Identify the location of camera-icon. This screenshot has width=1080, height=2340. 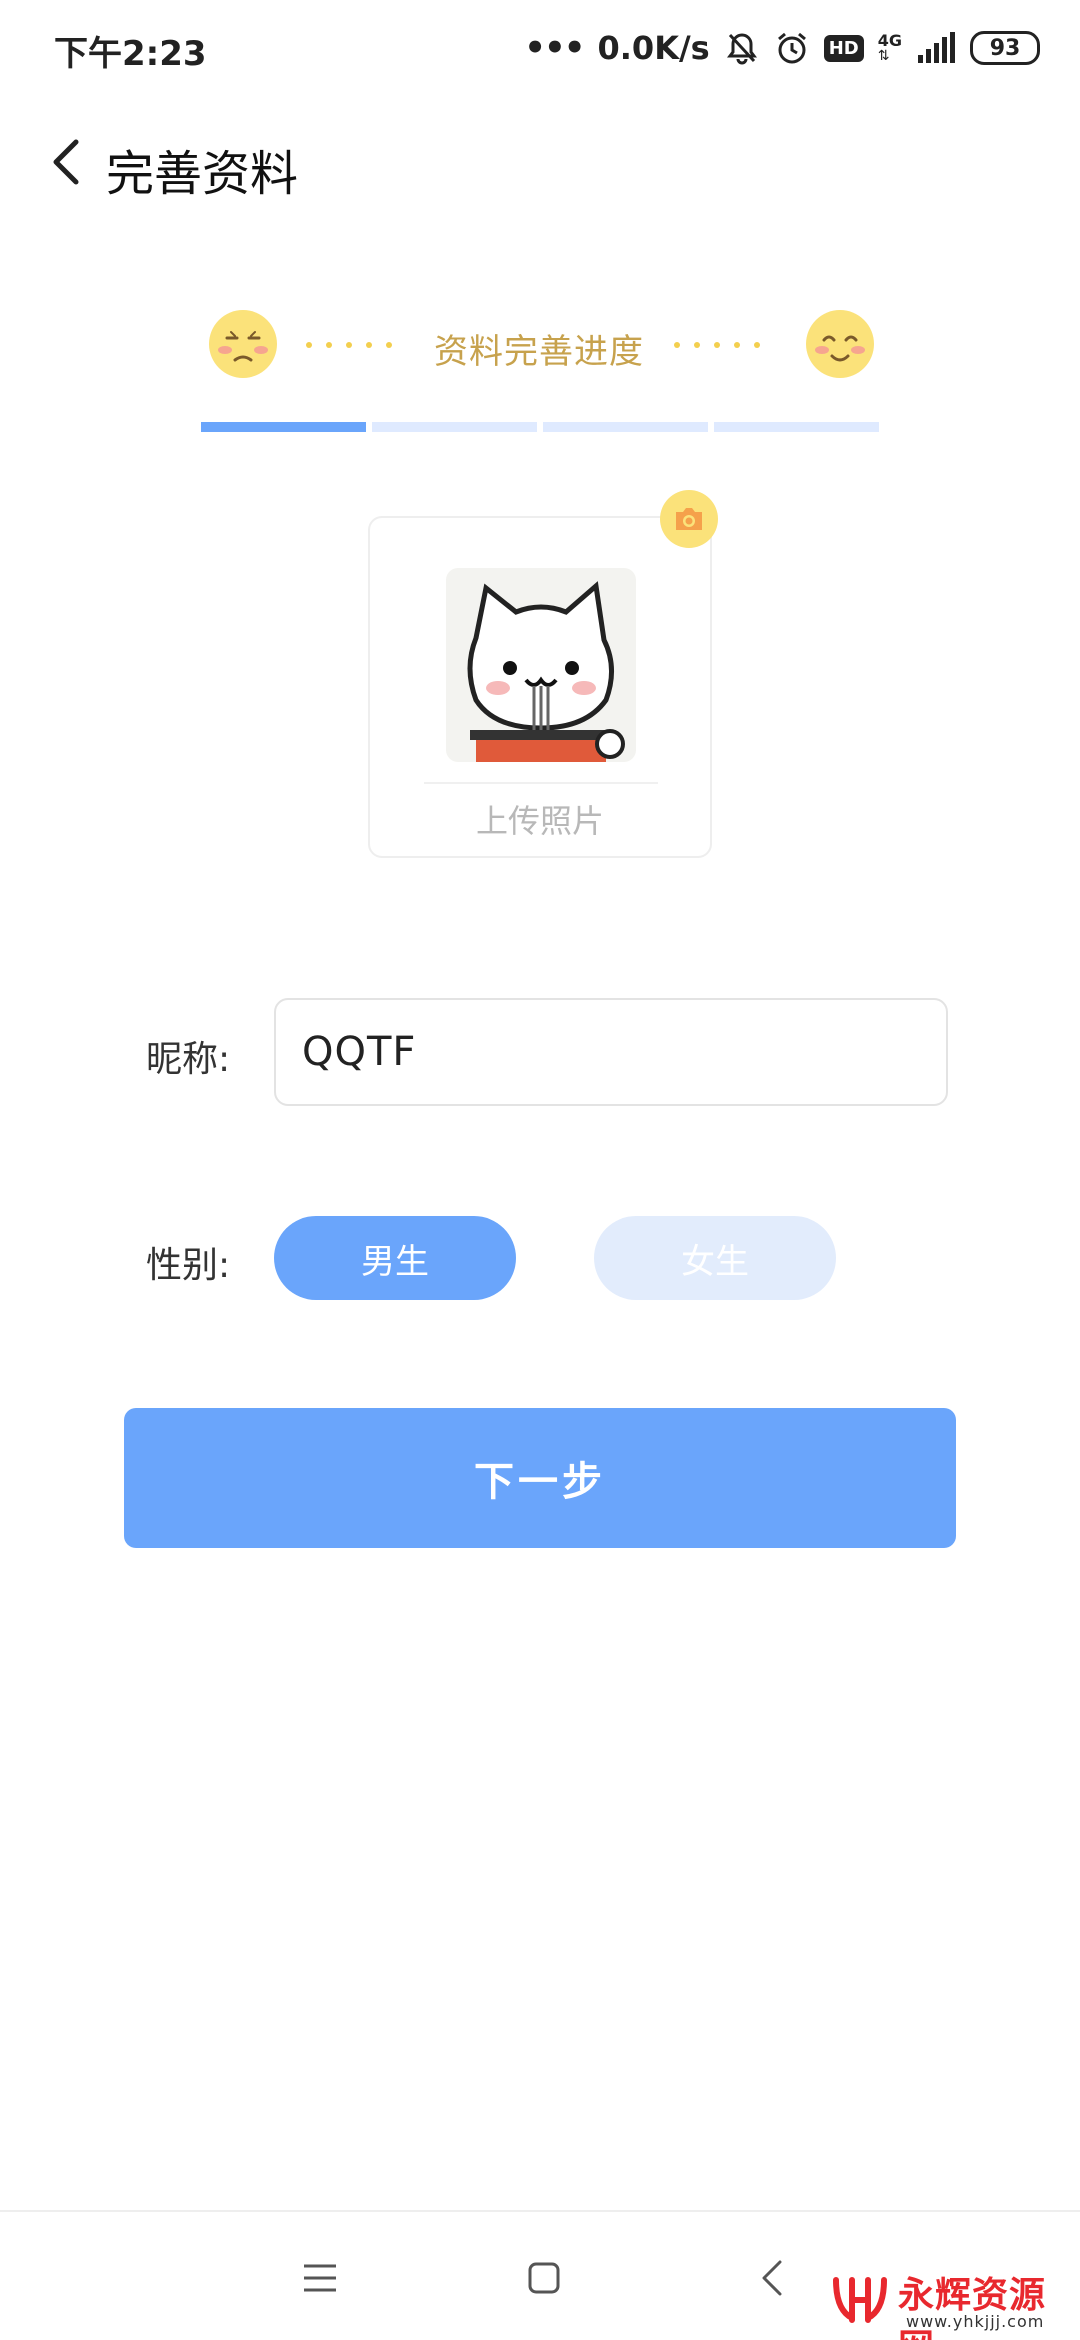
(689, 519).